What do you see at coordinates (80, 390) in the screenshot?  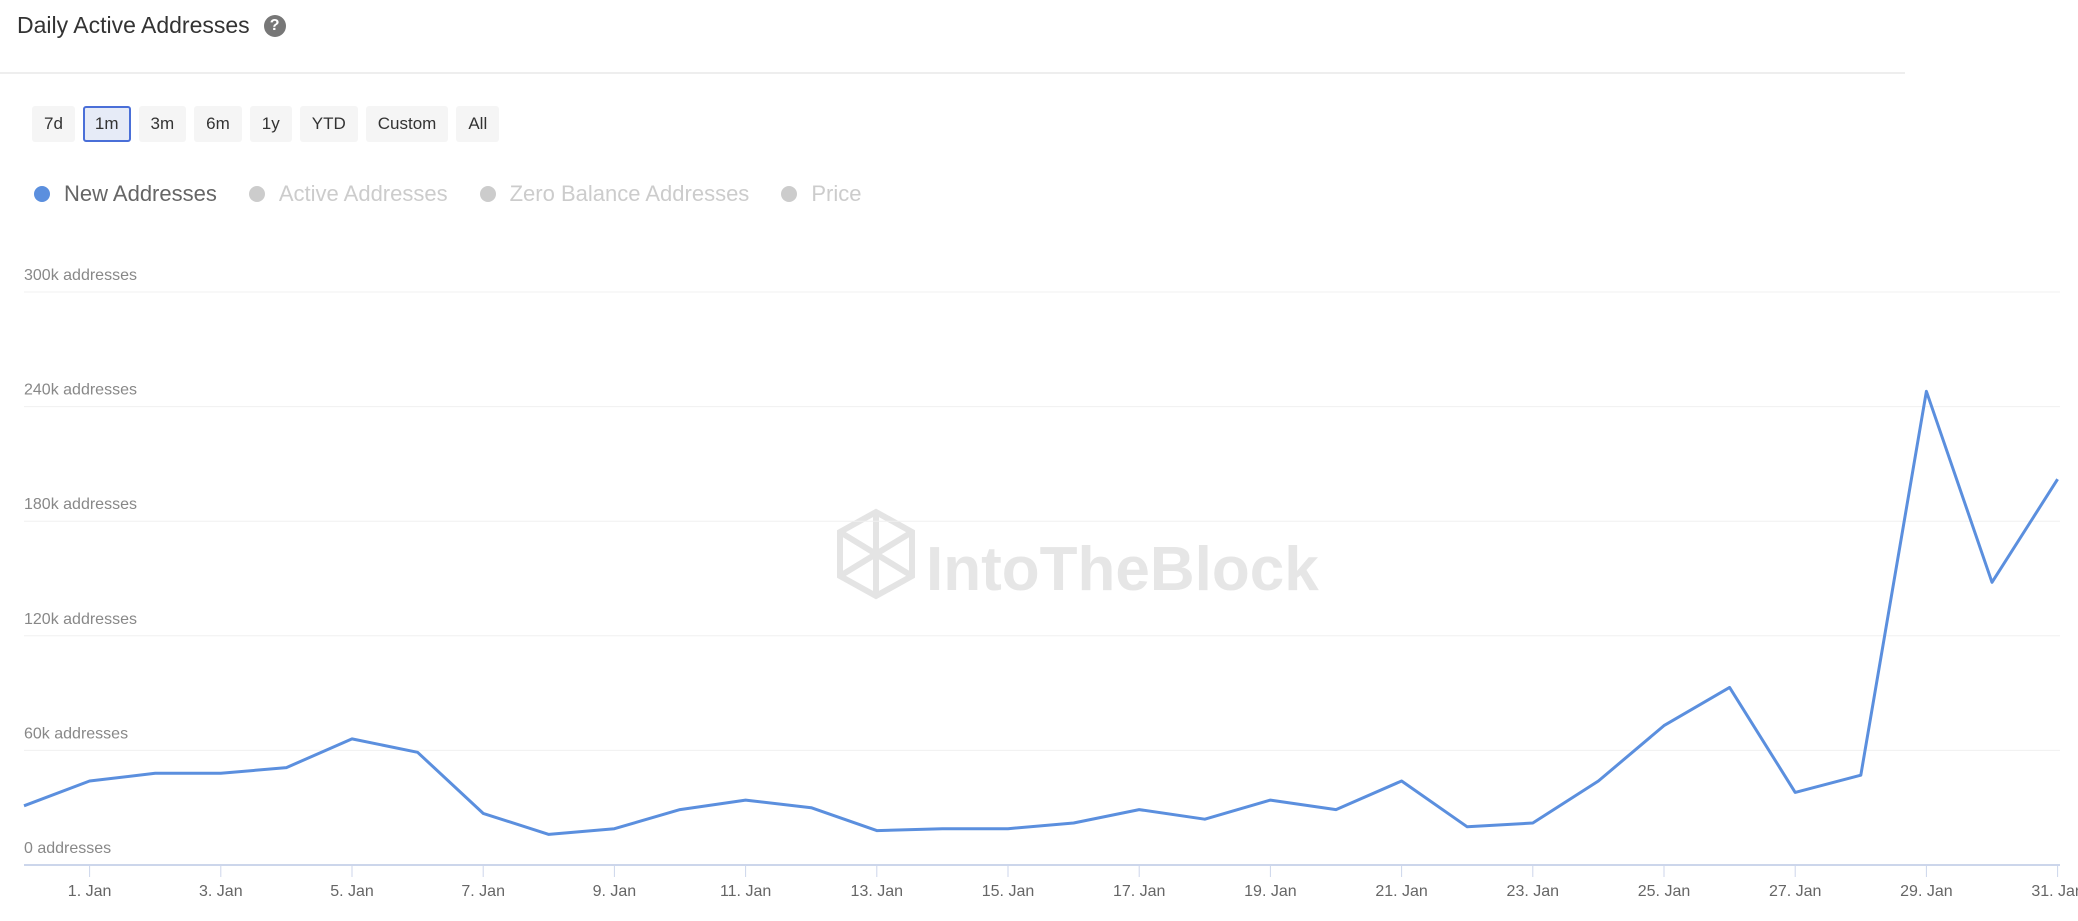 I see `y-tick-label: 240k addresses` at bounding box center [80, 390].